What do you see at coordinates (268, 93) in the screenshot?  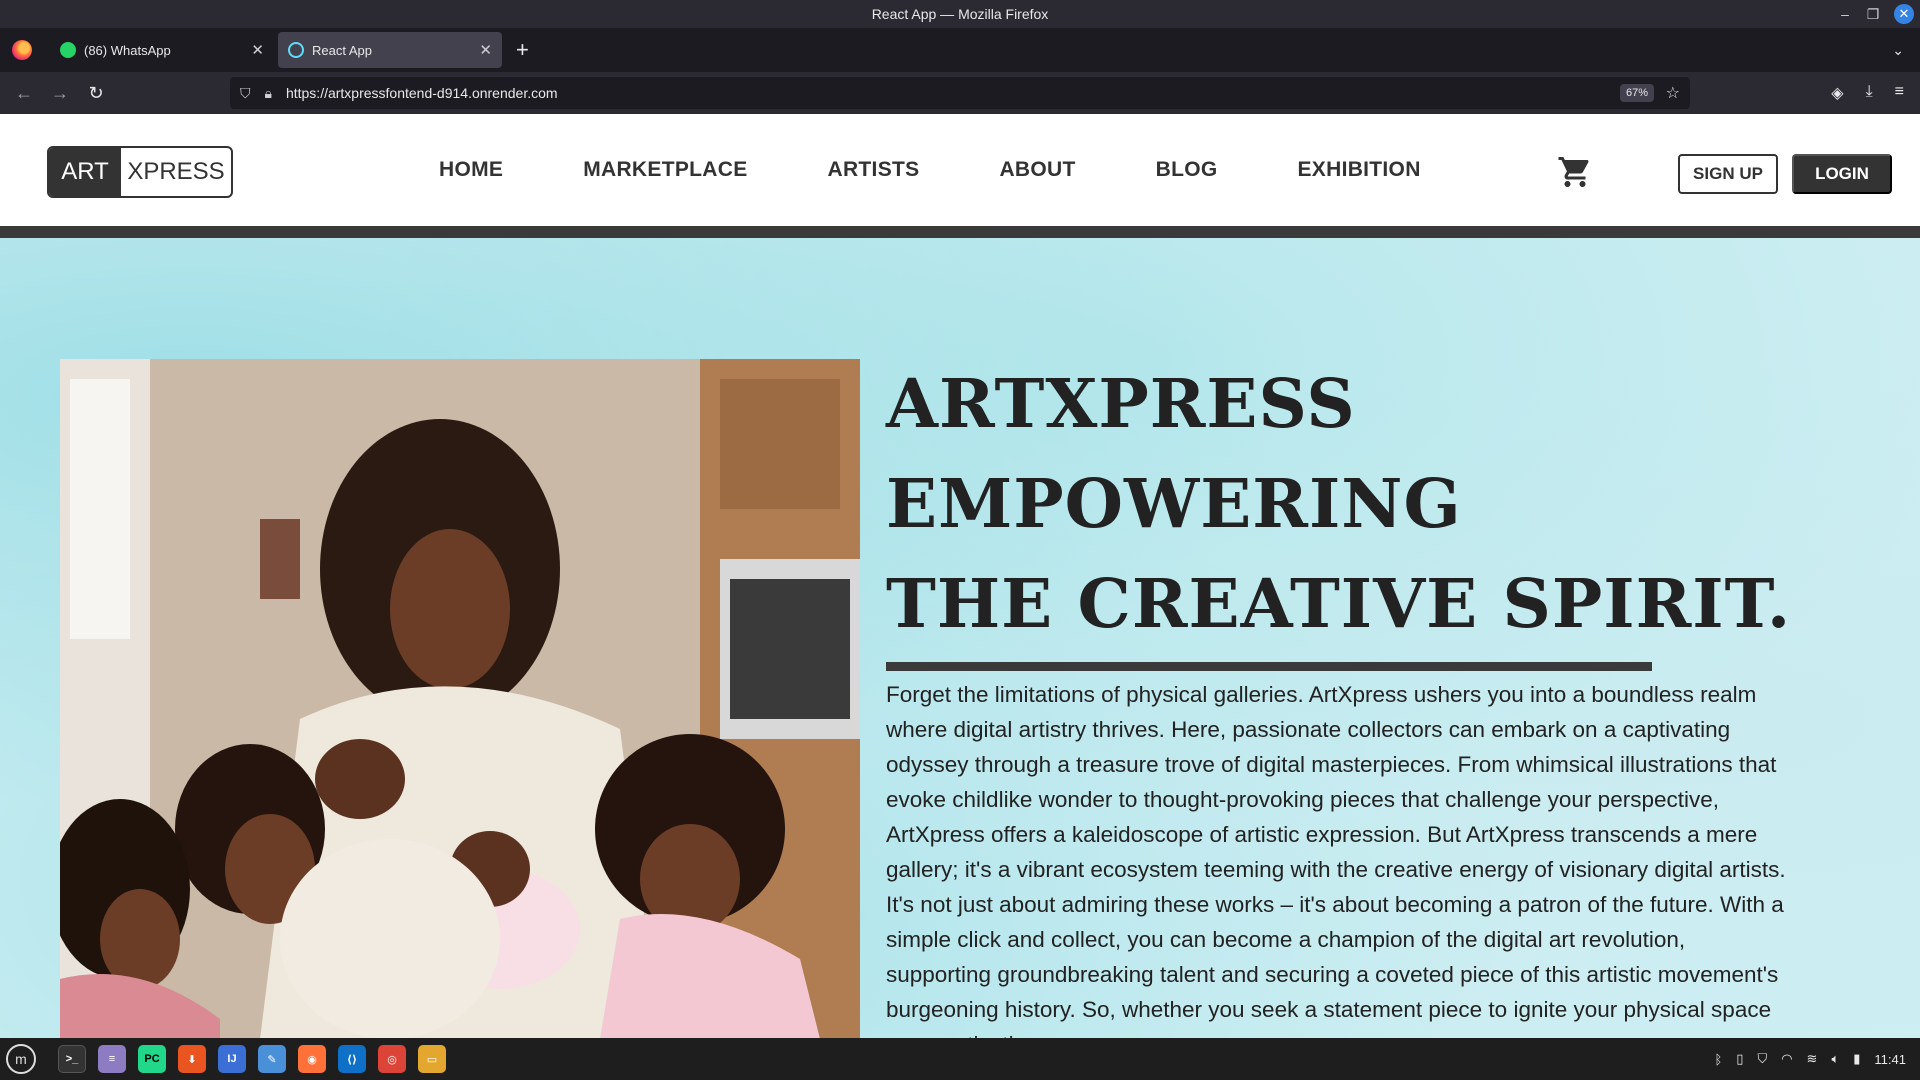 I see `lock-icon: 🔒︎` at bounding box center [268, 93].